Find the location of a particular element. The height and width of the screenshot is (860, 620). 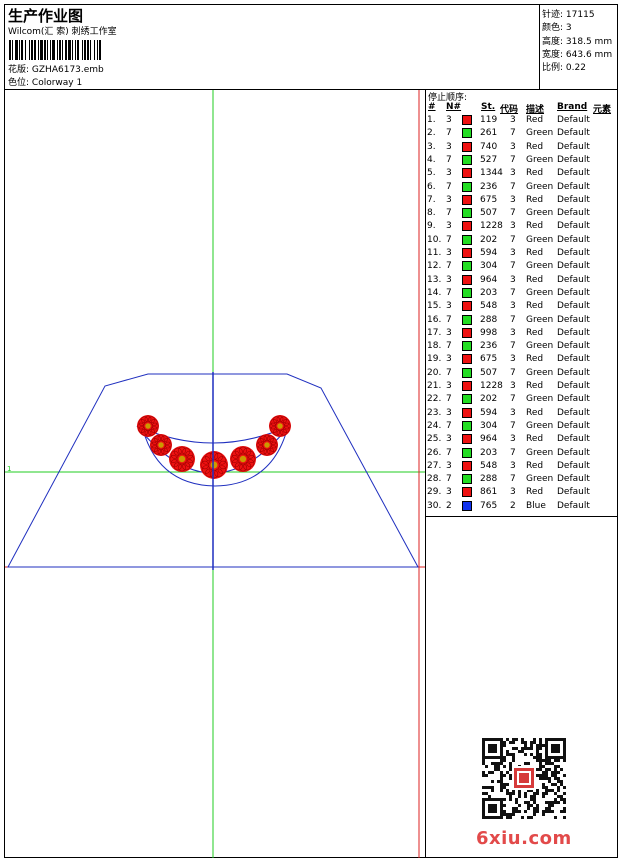

row-index: 10. is located at coordinates (434, 239).